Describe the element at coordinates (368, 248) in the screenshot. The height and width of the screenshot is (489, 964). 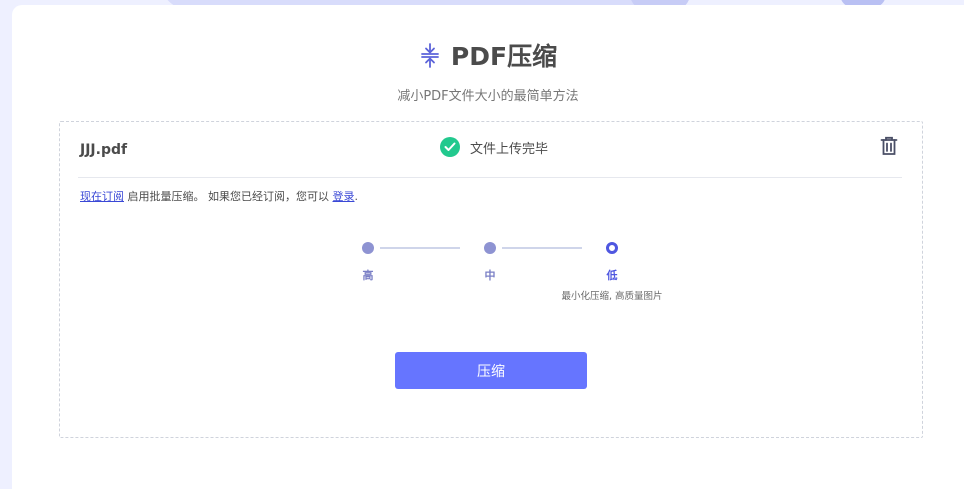
I see `level-high-dot` at that location.